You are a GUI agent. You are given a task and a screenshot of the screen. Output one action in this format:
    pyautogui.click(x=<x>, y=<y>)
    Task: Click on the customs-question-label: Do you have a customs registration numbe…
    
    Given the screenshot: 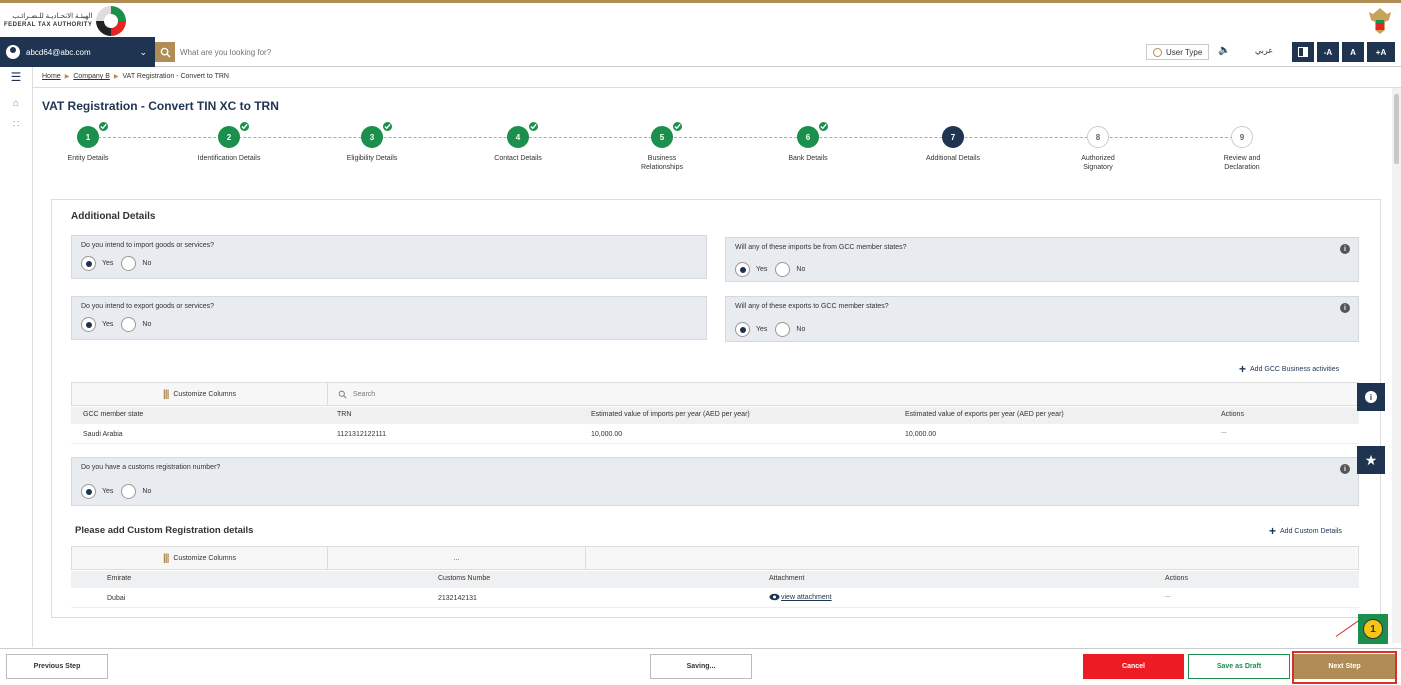 What is the action you would take?
    pyautogui.click(x=151, y=467)
    